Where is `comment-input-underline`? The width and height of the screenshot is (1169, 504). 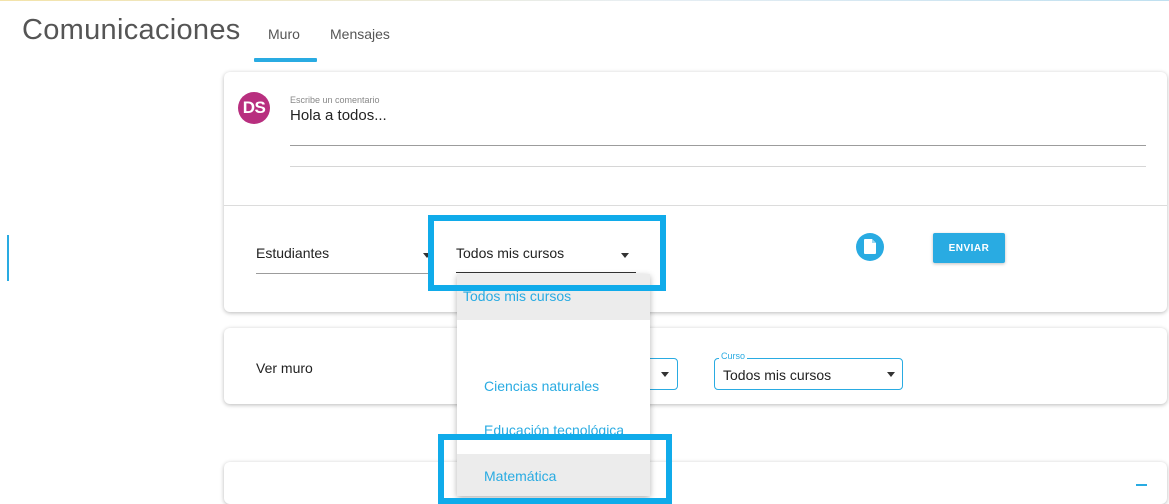
comment-input-underline is located at coordinates (718, 145).